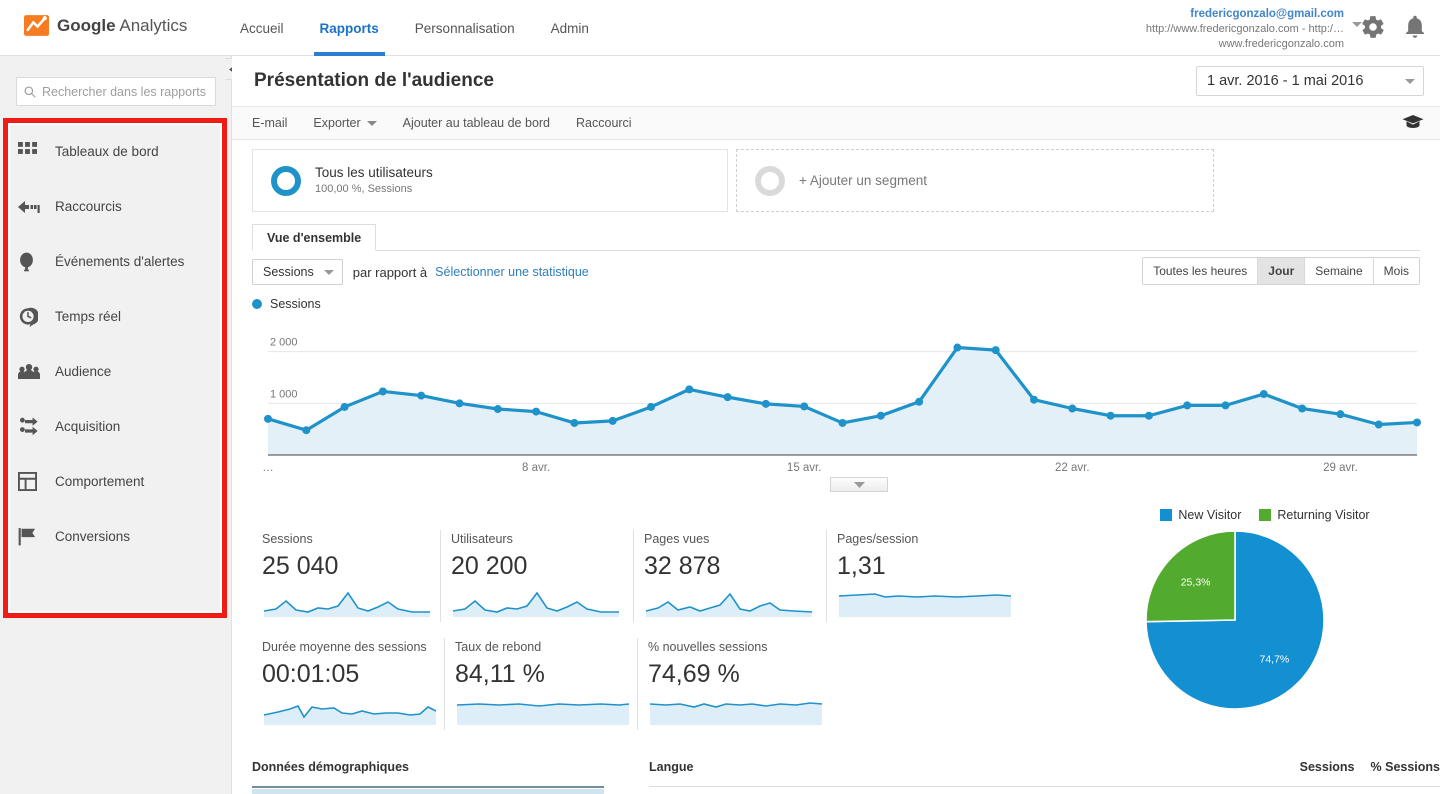  I want to click on nav-admin: Admin, so click(570, 28).